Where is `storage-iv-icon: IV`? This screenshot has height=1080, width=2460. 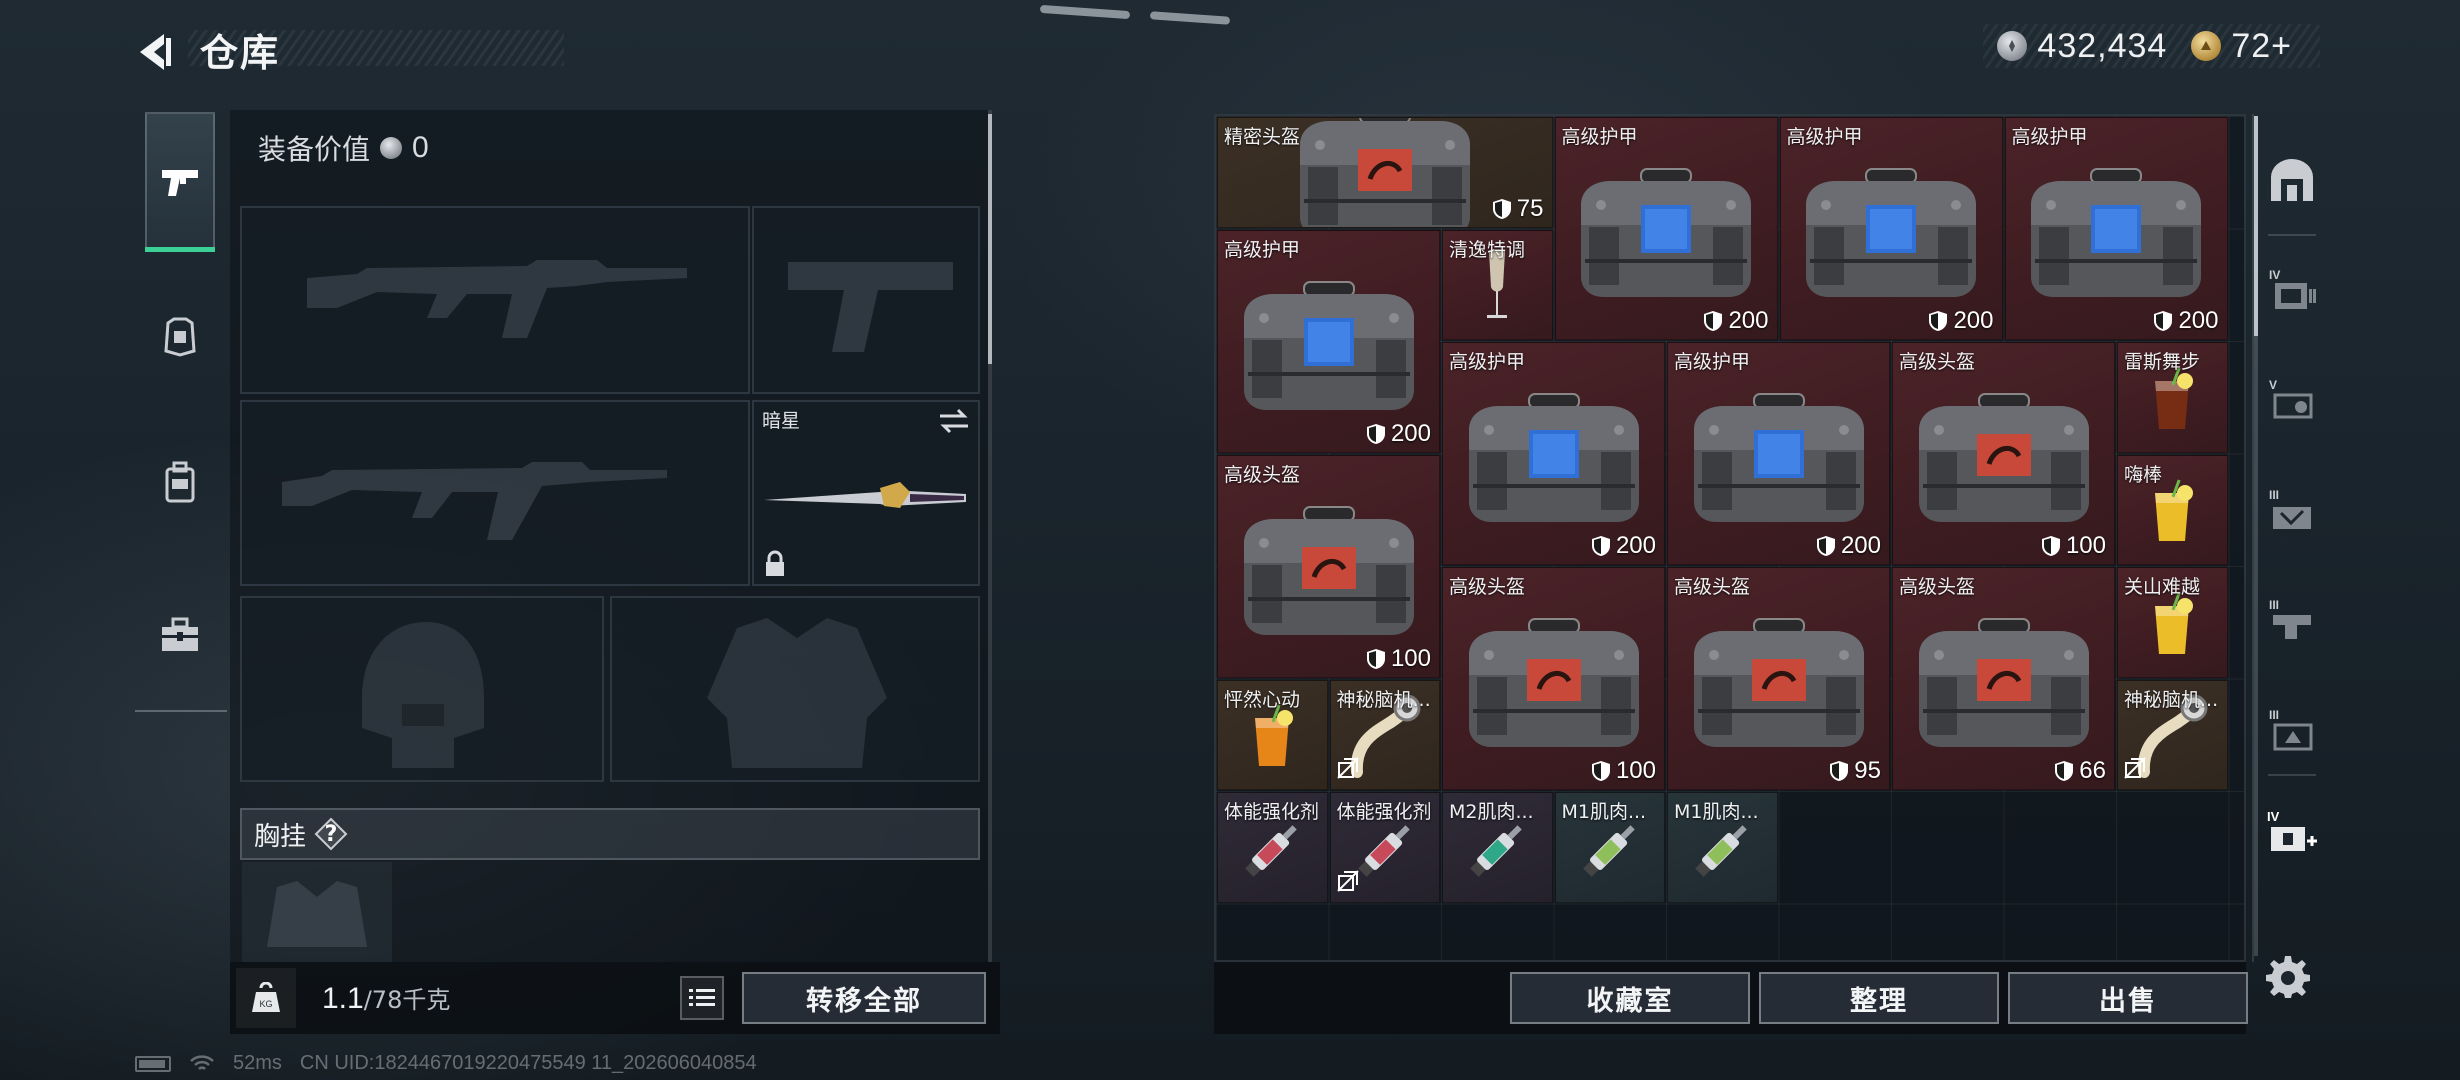
storage-iv-icon: IV is located at coordinates (2292, 288).